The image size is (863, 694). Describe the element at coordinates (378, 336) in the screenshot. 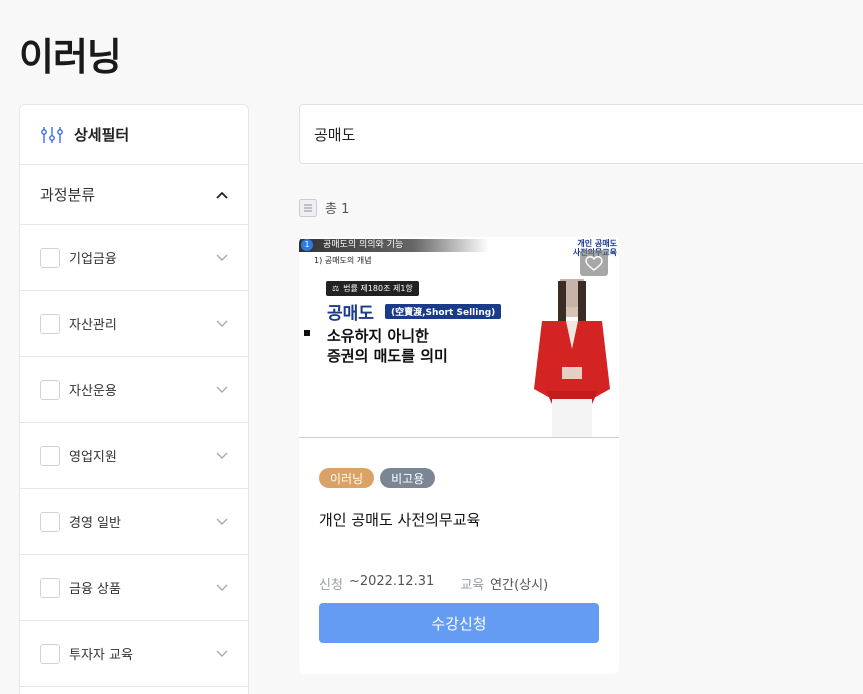

I see `thumb-desc-line1: 소유하지 아니한` at that location.